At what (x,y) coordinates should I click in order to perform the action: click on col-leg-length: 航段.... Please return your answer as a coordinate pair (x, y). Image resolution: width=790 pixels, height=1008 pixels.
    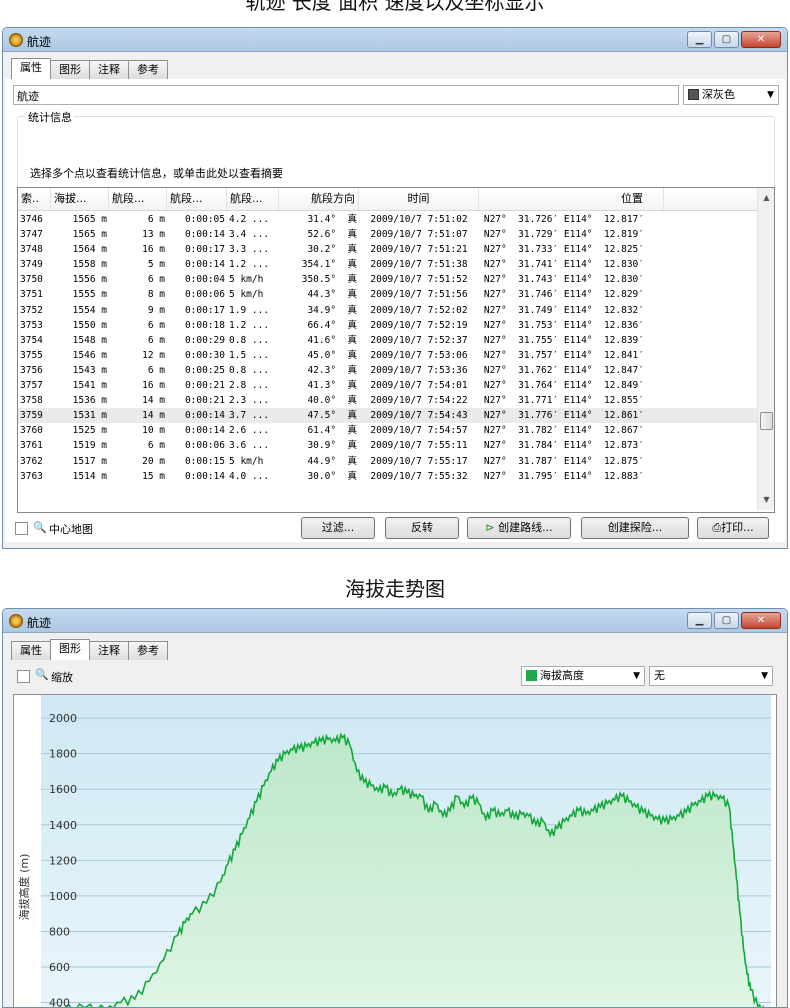
    Looking at the image, I should click on (138, 199).